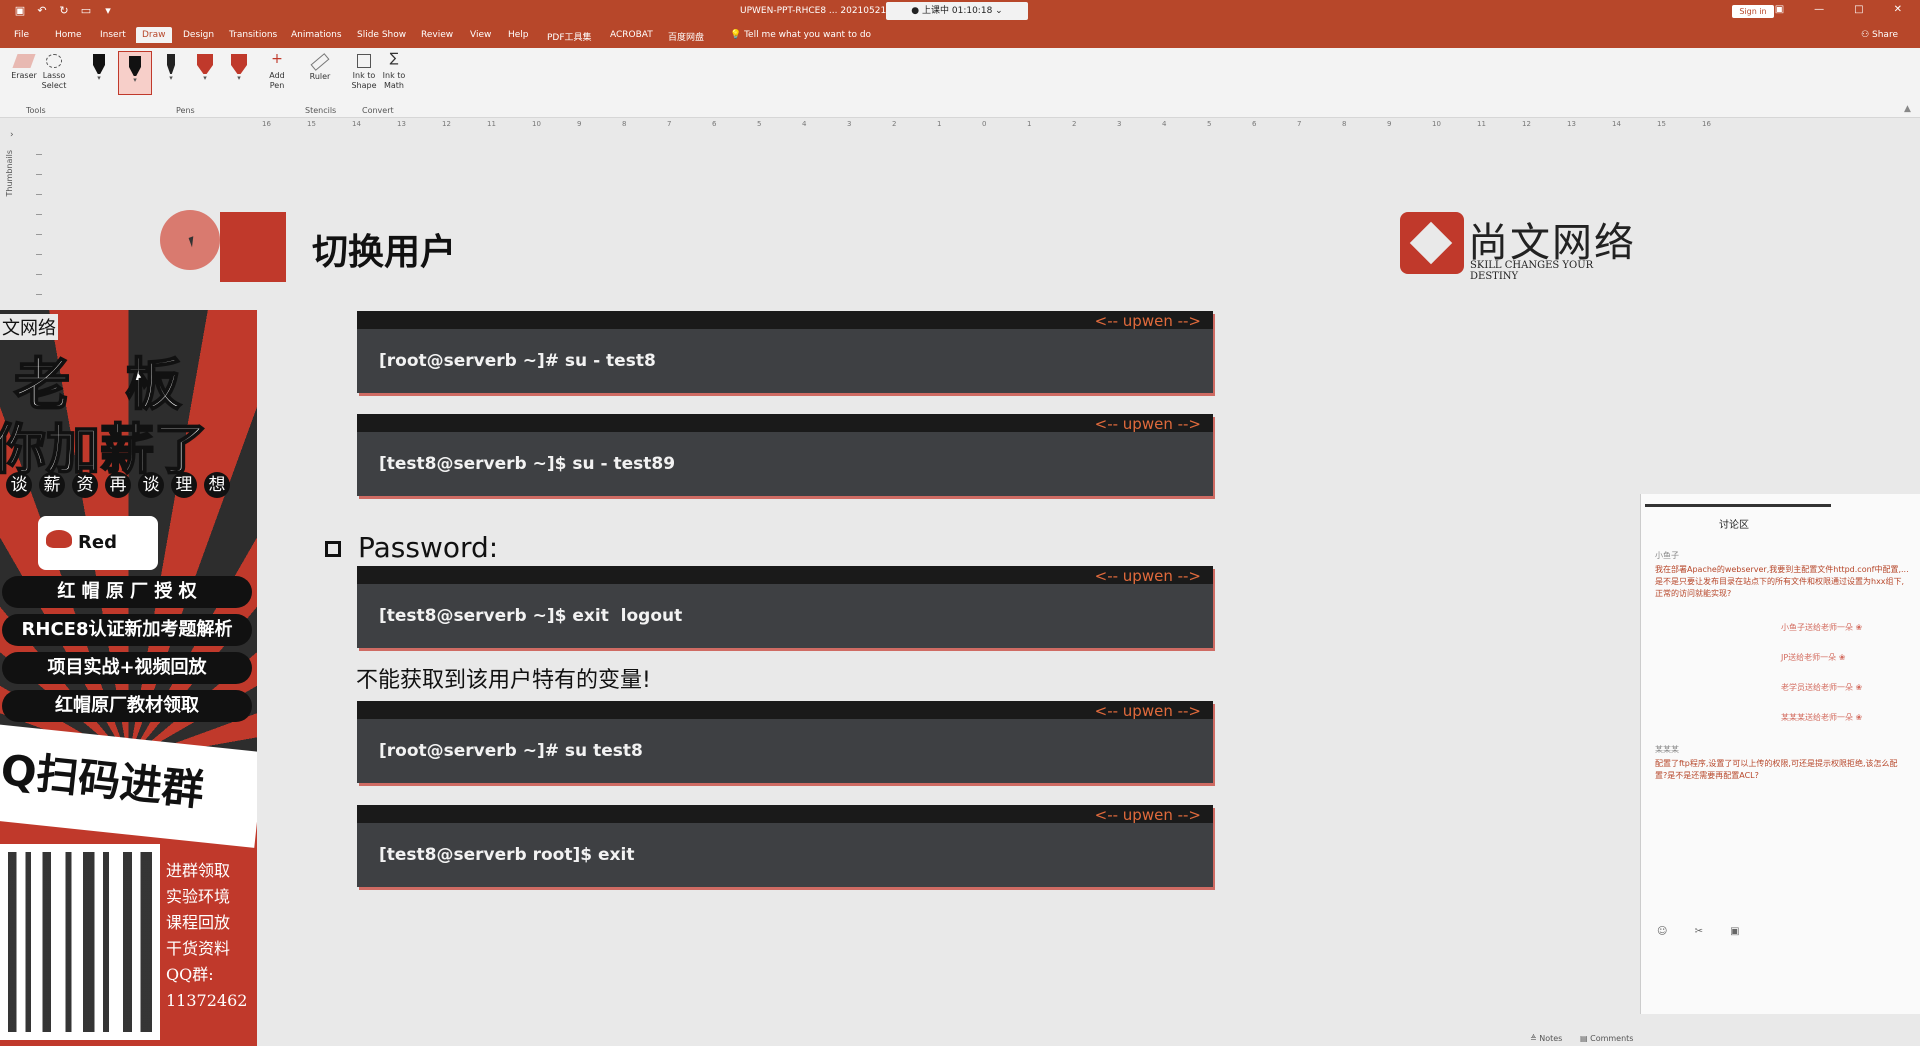 Image resolution: width=1920 pixels, height=1046 pixels. Describe the element at coordinates (20, 11) in the screenshot. I see `save-icon: ▣` at that location.